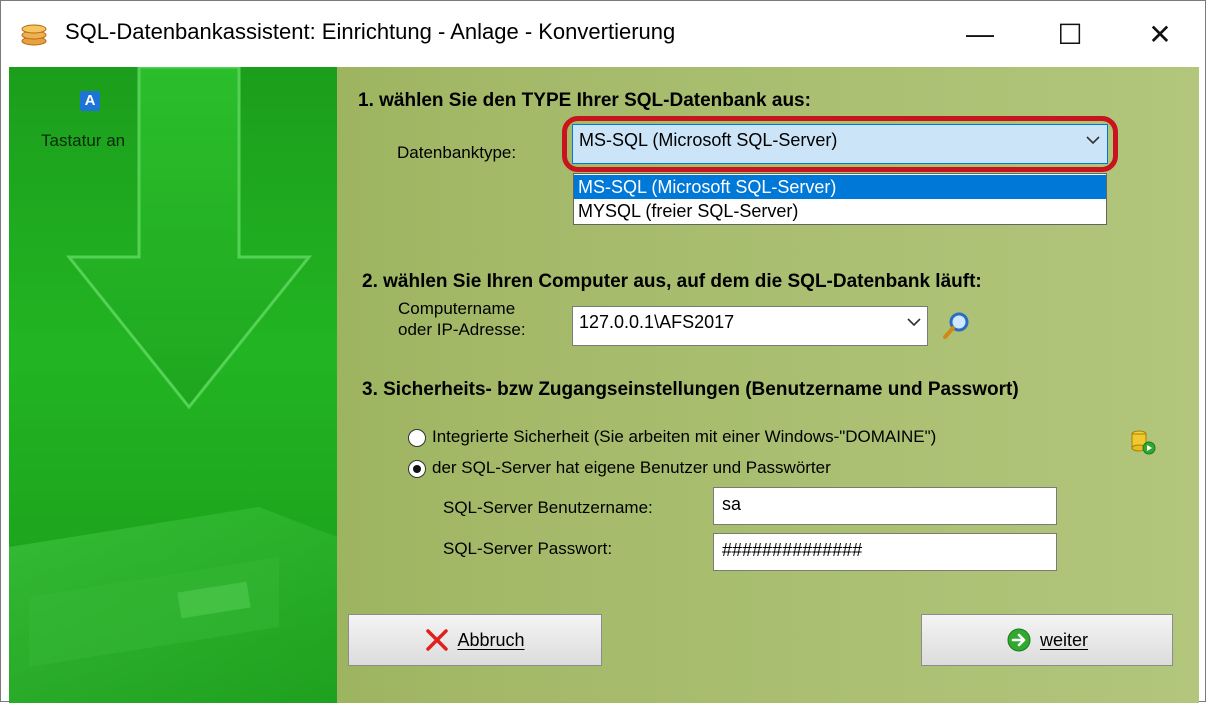 This screenshot has height=703, width=1206. What do you see at coordinates (462, 329) in the screenshot?
I see `ip-address-label: oder IP-Adresse:` at bounding box center [462, 329].